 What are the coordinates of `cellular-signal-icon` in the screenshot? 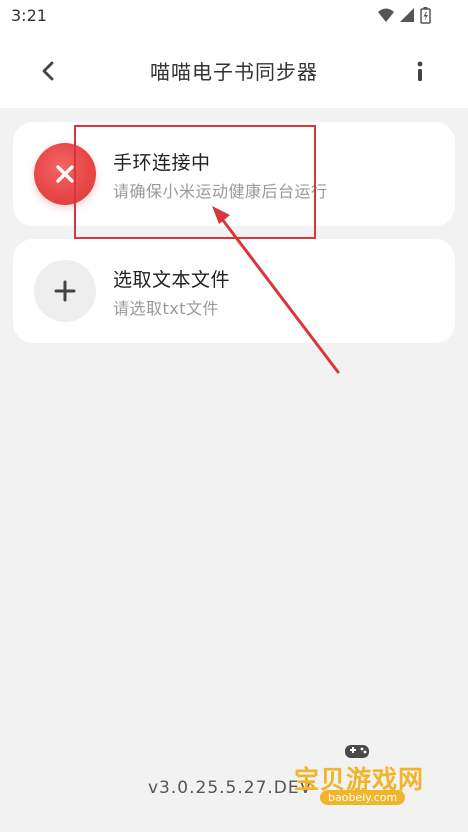 It's located at (407, 15).